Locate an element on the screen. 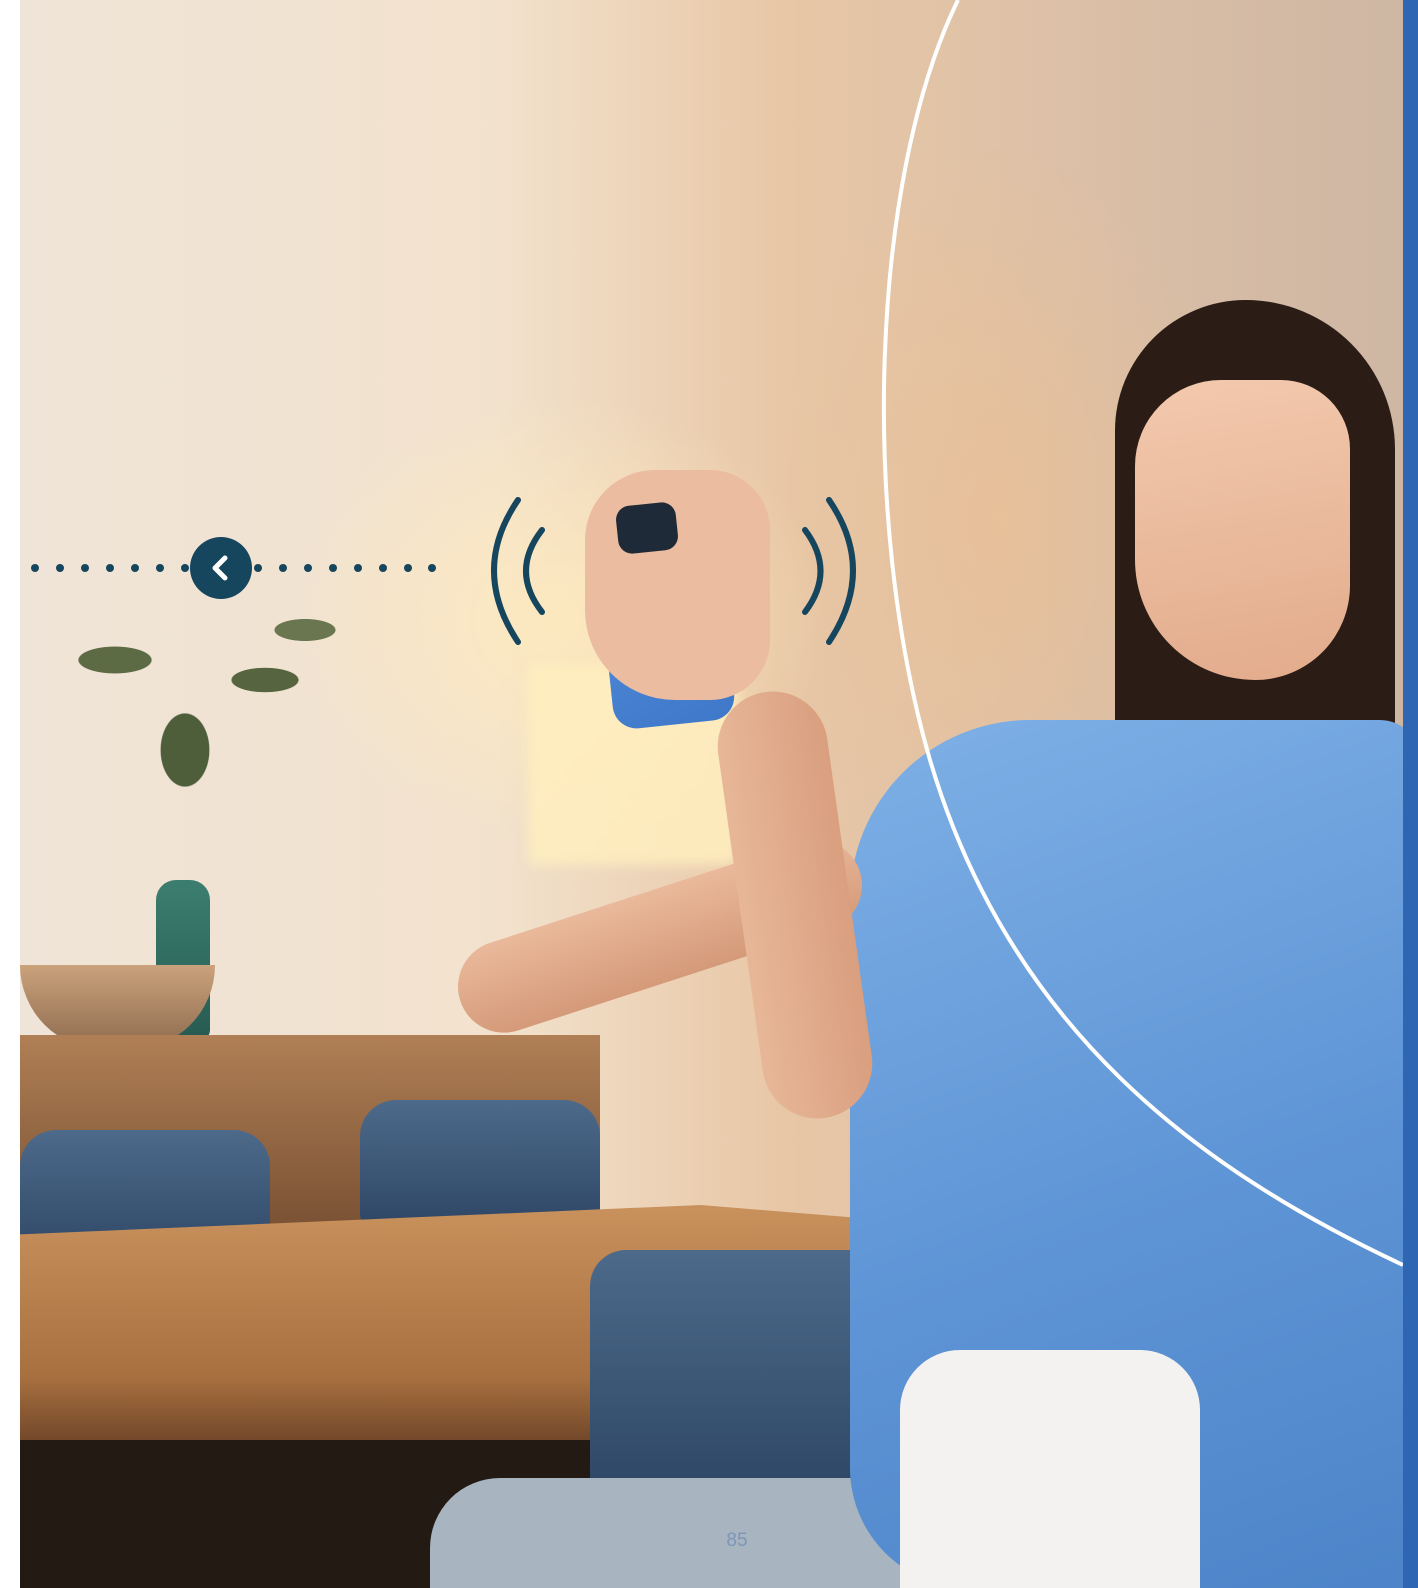 The image size is (1418, 1588). phone-camera is located at coordinates (647, 528).